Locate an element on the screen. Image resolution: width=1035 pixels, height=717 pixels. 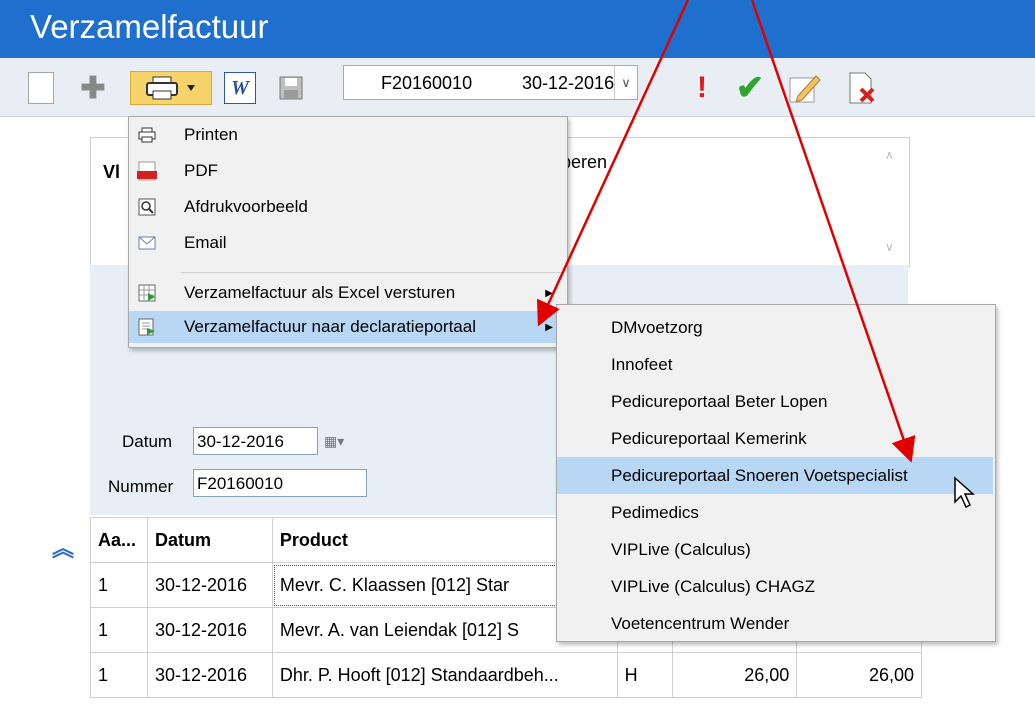
scroll-up-icon: ∧ is located at coordinates (889, 155).